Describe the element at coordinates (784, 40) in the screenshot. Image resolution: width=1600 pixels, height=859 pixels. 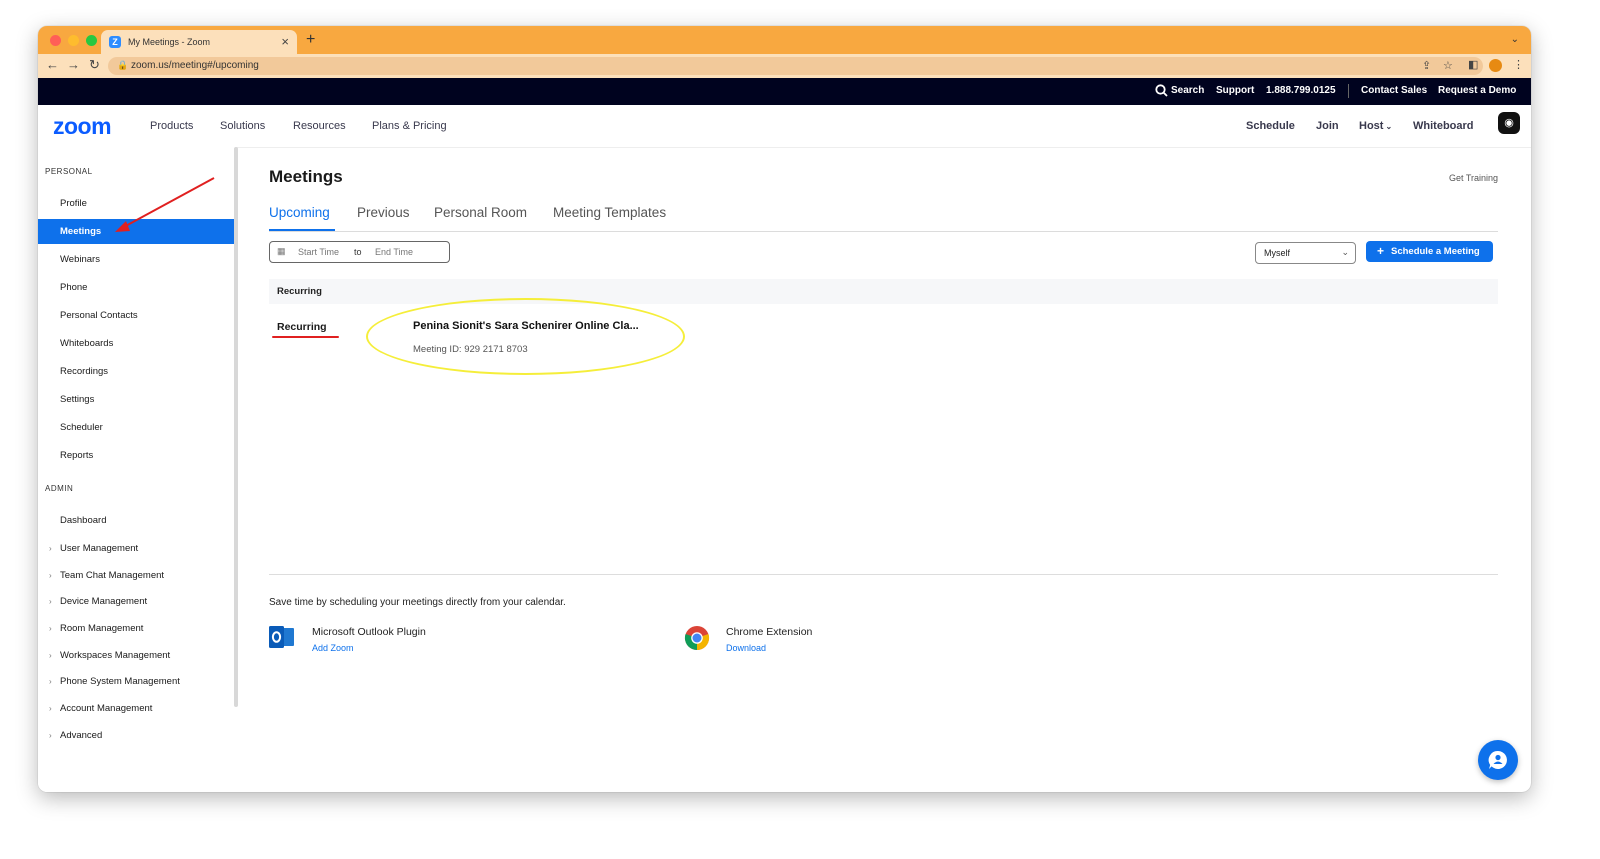
I see `browser-tab-strip: Z My Meetings - Zoom × + ⌄` at that location.